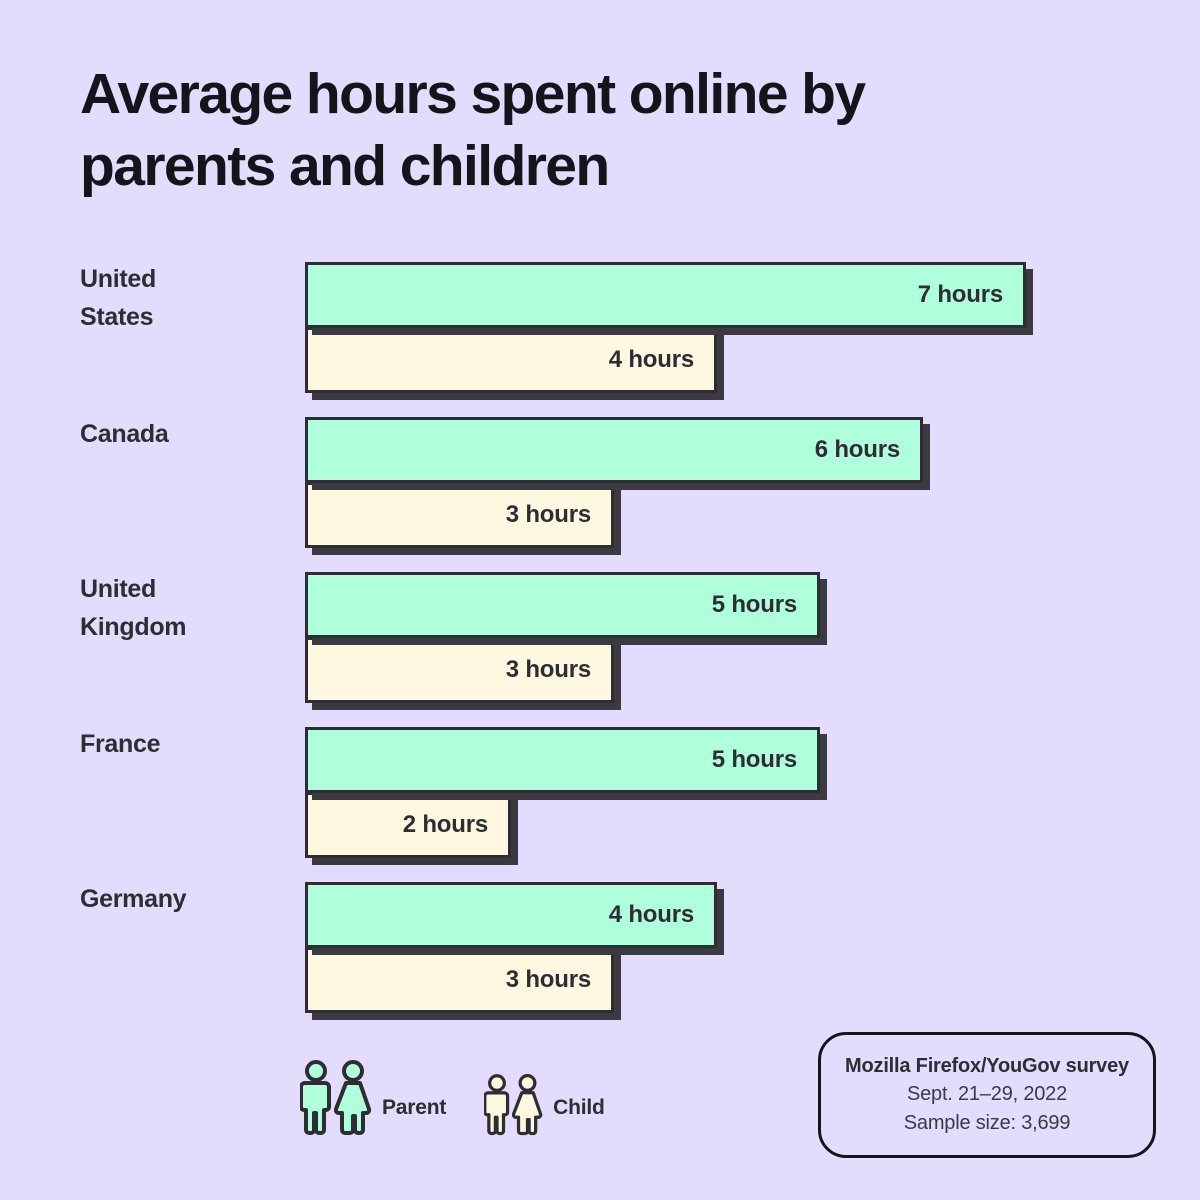  Describe the element at coordinates (511, 360) in the screenshot. I see `bar-child: 4 hours` at that location.